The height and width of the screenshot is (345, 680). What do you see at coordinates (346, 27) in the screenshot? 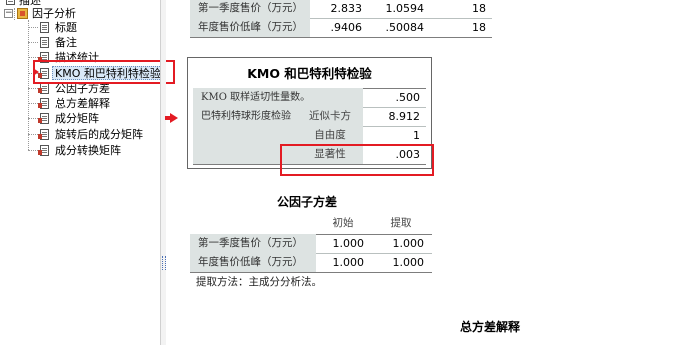
I see `mean-value: .9406` at bounding box center [346, 27].